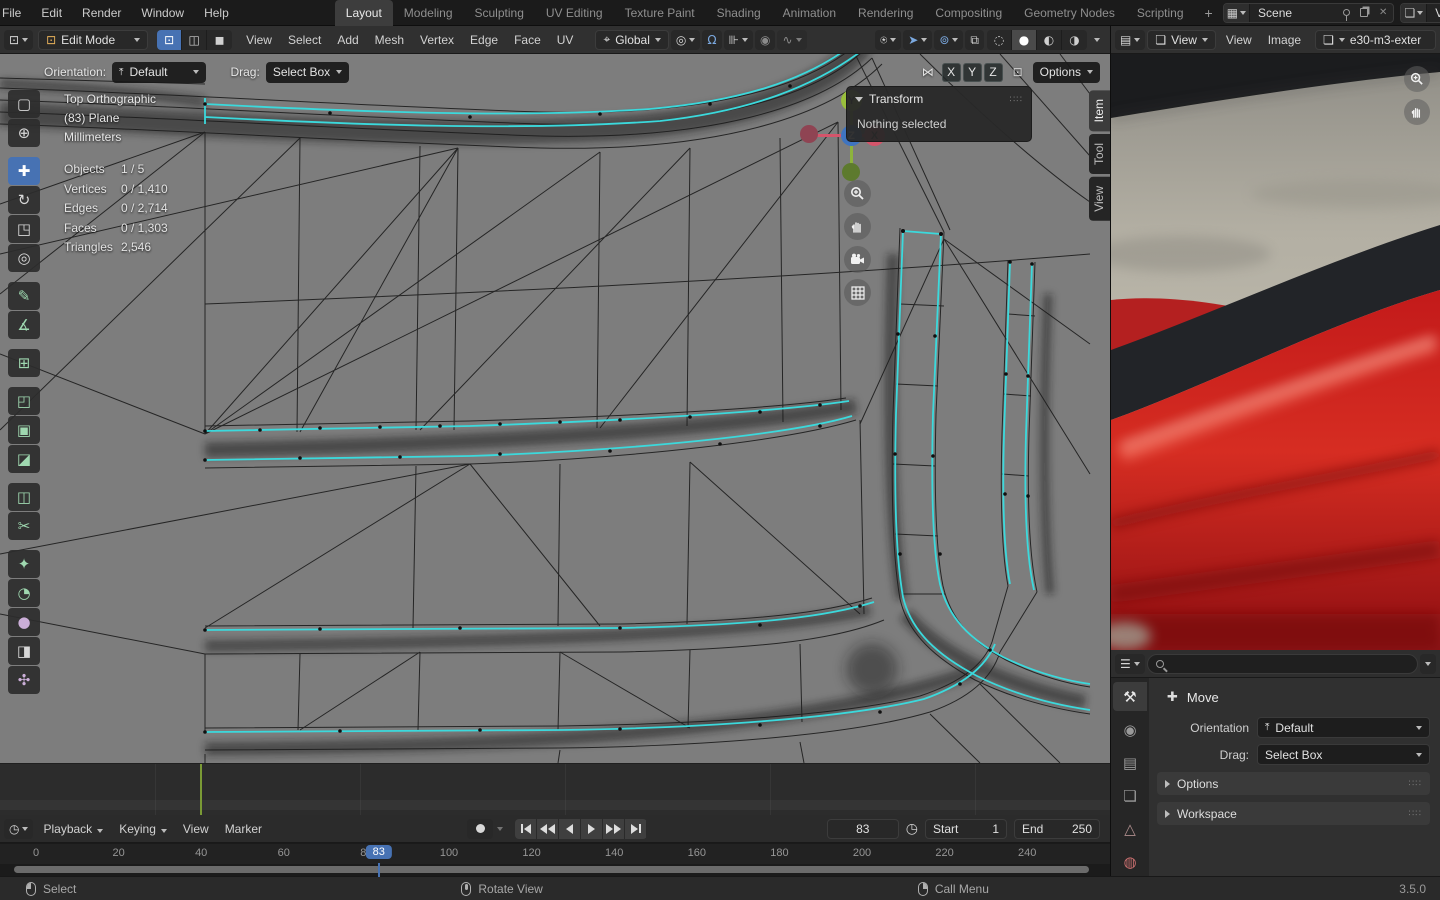  What do you see at coordinates (857, 292) in the screenshot?
I see `toggle-orthographic-button` at bounding box center [857, 292].